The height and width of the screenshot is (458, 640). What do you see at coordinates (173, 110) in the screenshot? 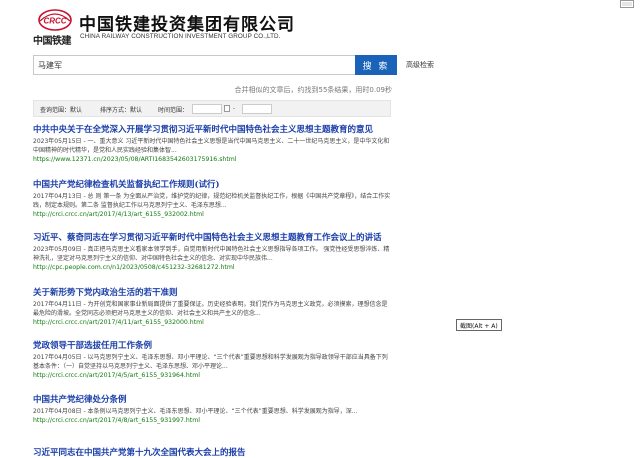
I see `time-range-label: 时间范围：` at bounding box center [173, 110].